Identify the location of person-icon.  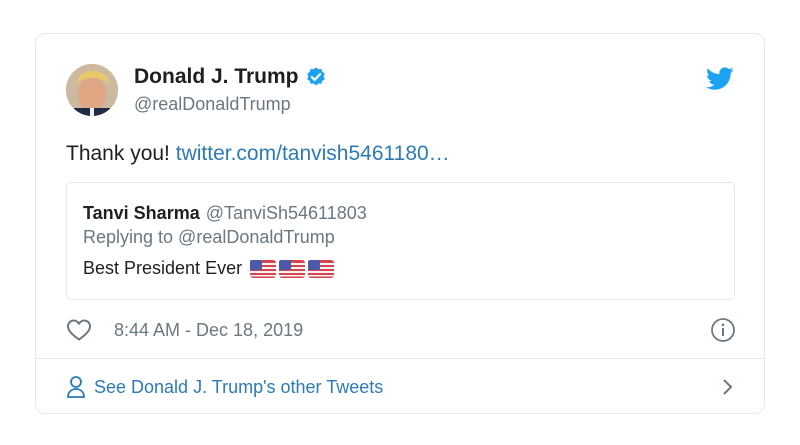
(76, 387).